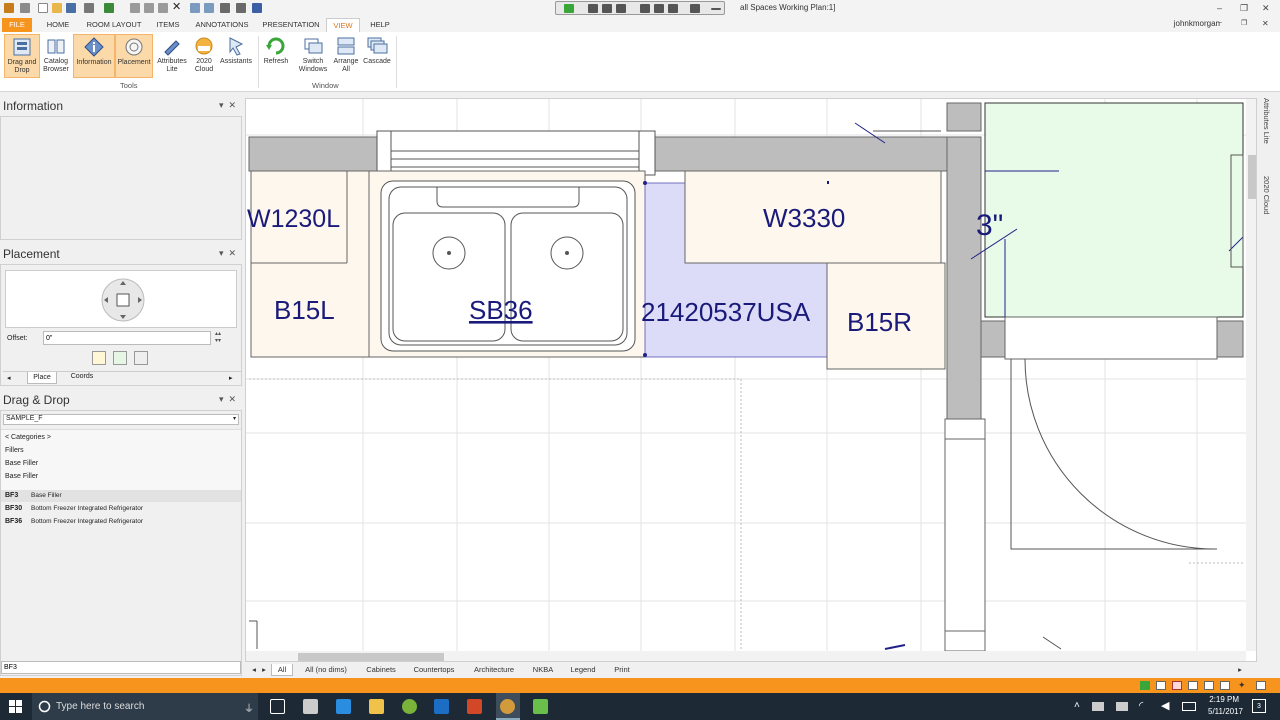 The width and height of the screenshot is (1280, 720). What do you see at coordinates (172, 56) in the screenshot?
I see `attributes-lite-button: Attributes Lite` at bounding box center [172, 56].